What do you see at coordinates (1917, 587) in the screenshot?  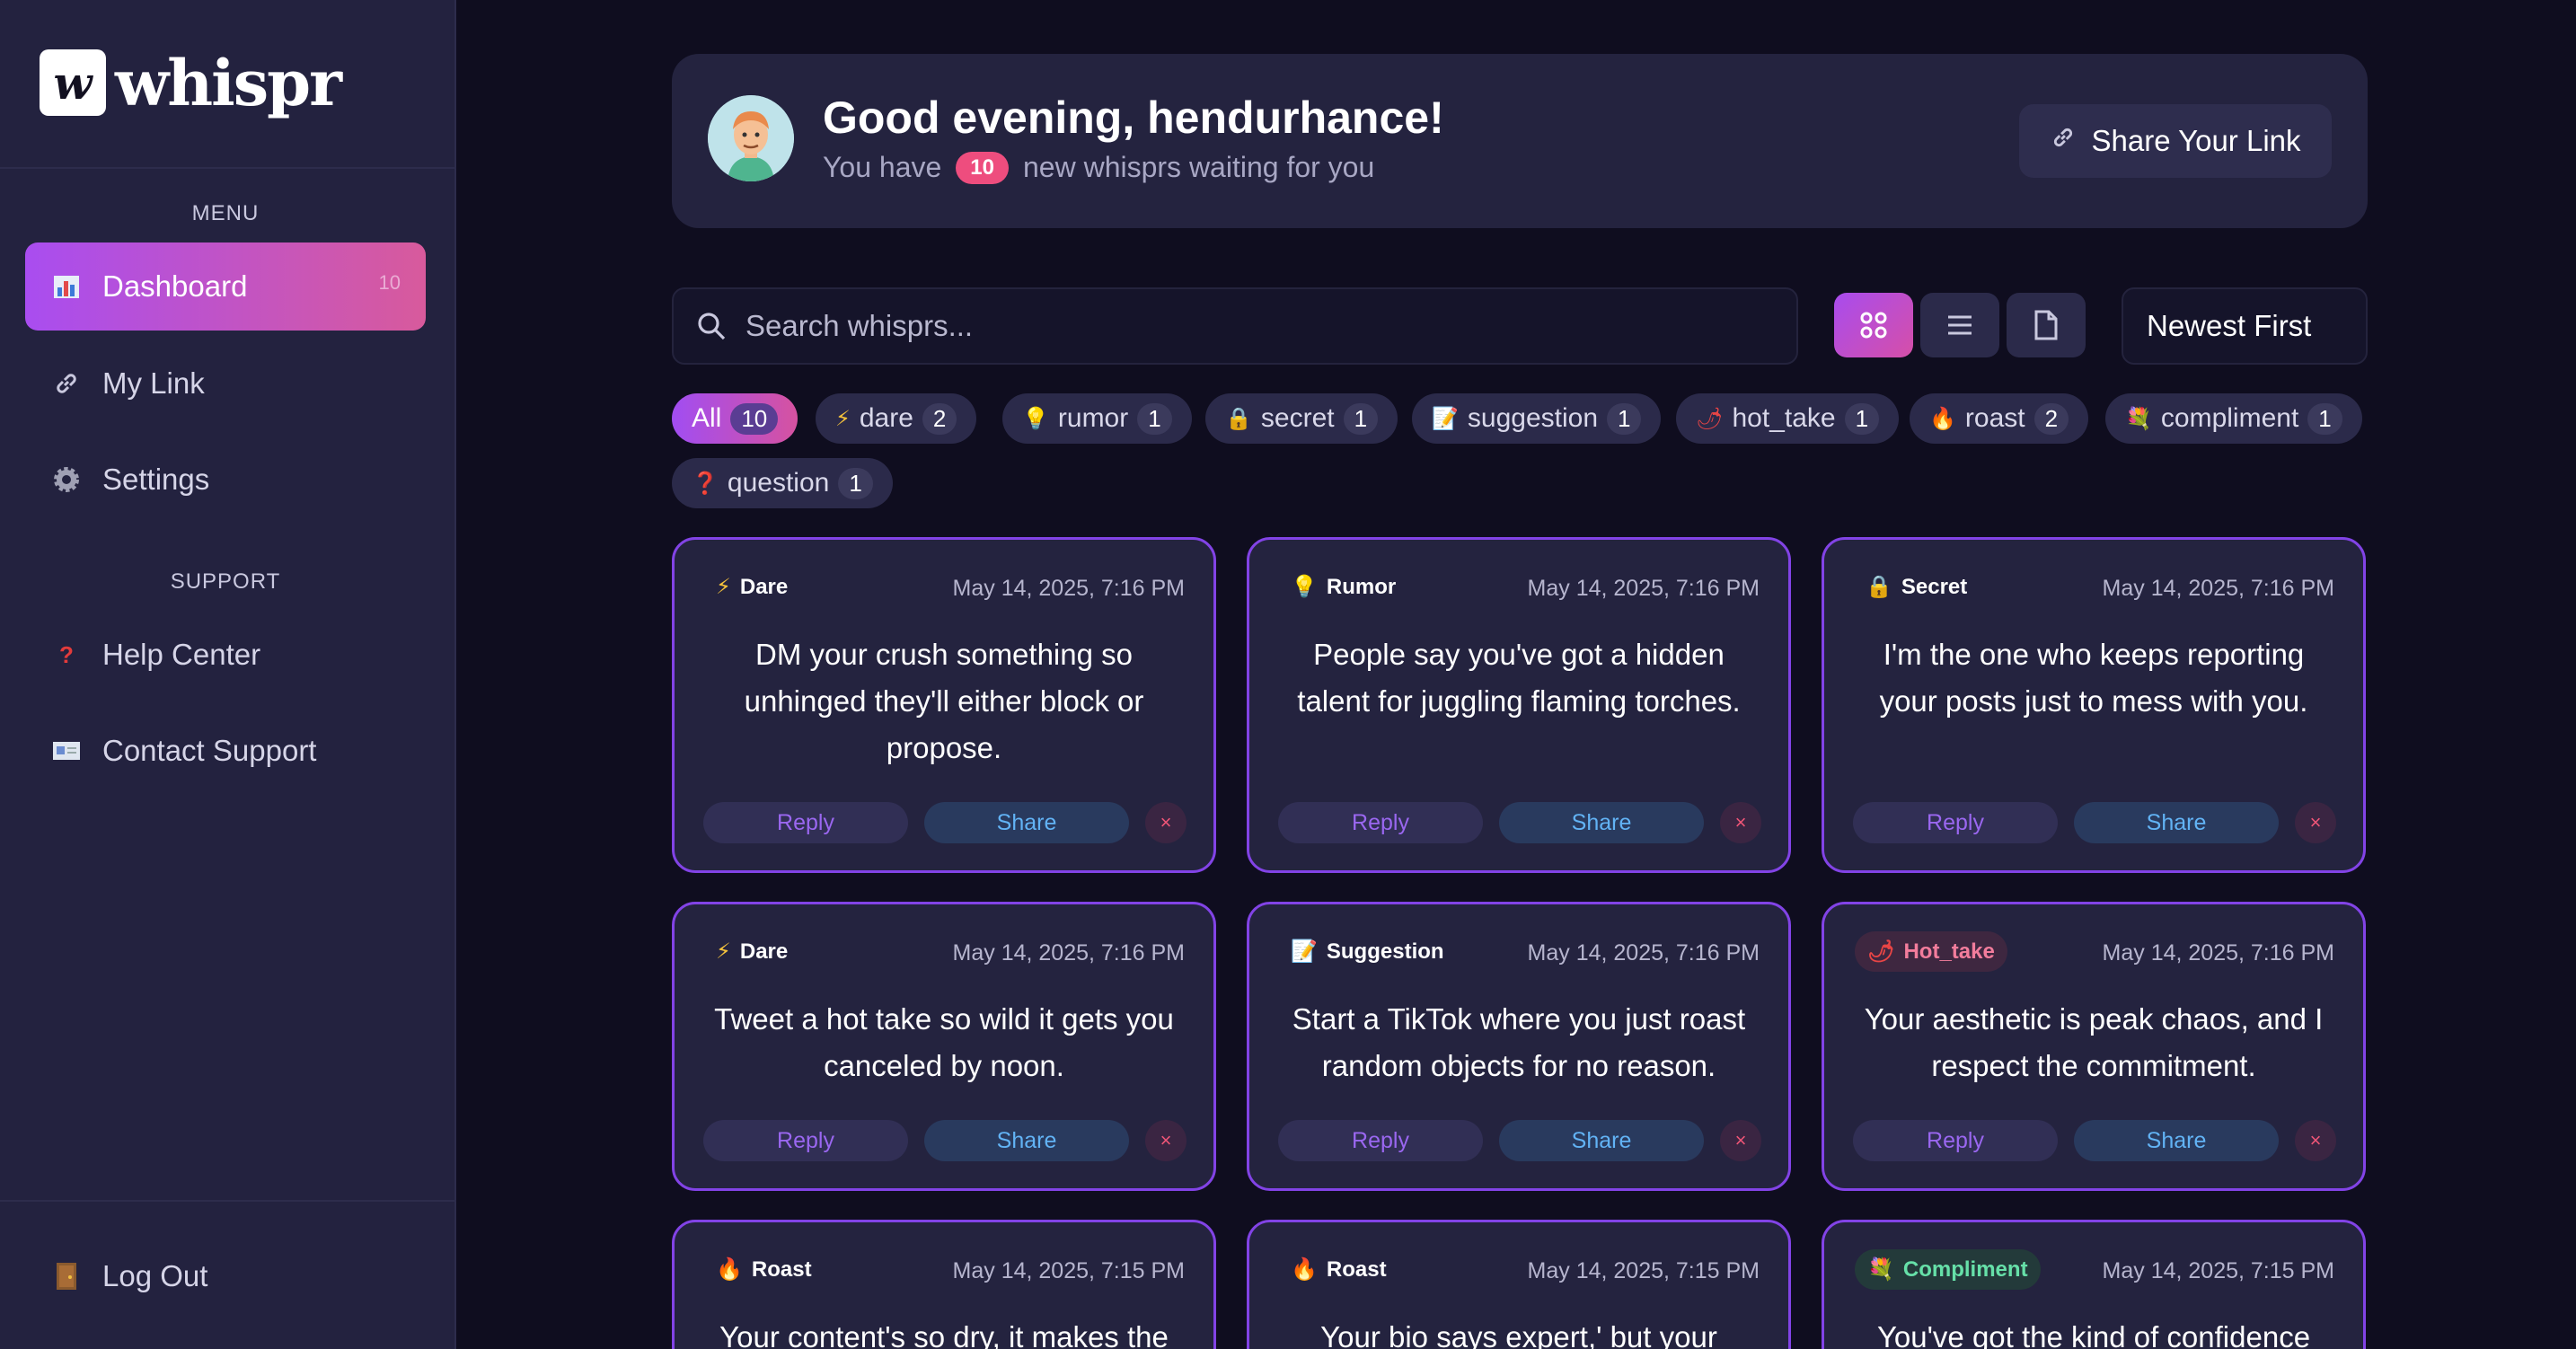 I see `card-type: 🔒 Secret` at bounding box center [1917, 587].